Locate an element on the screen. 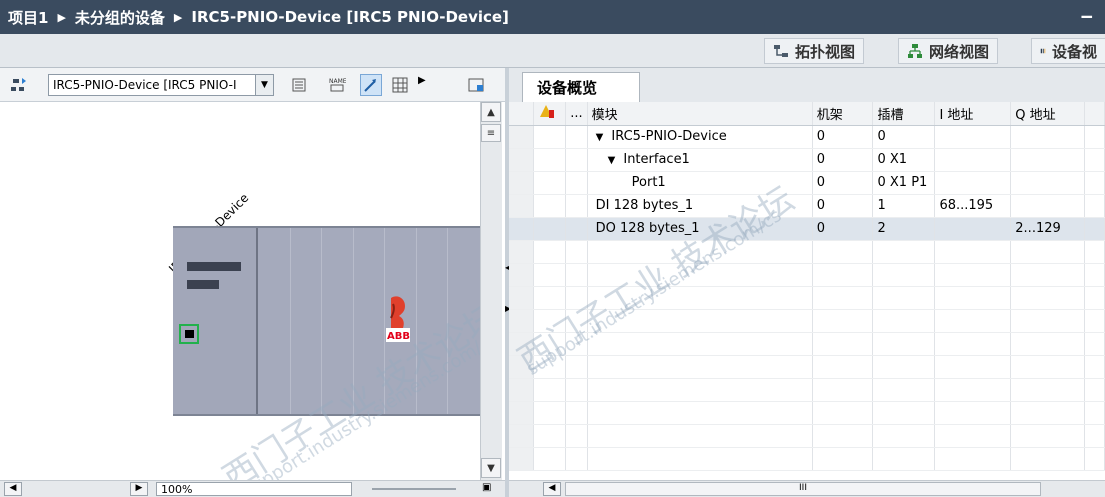  table-row: DO 128 bytes_1 0 2 2...129 is located at coordinates (807, 229).